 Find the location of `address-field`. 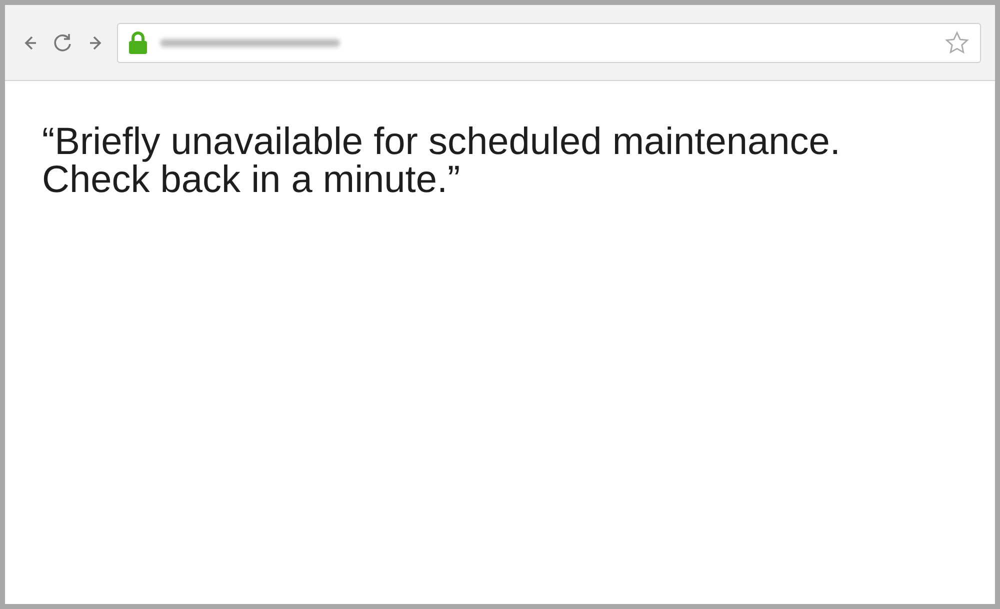

address-field is located at coordinates (549, 42).